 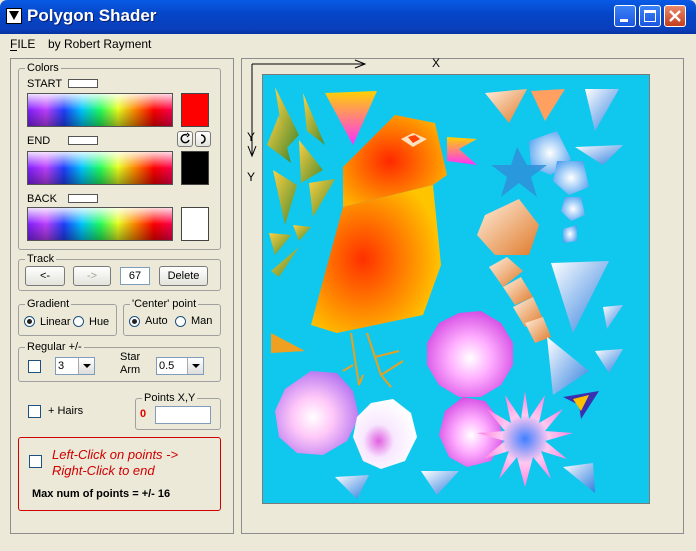 I want to click on x-axis-label: X, so click(x=436, y=63).